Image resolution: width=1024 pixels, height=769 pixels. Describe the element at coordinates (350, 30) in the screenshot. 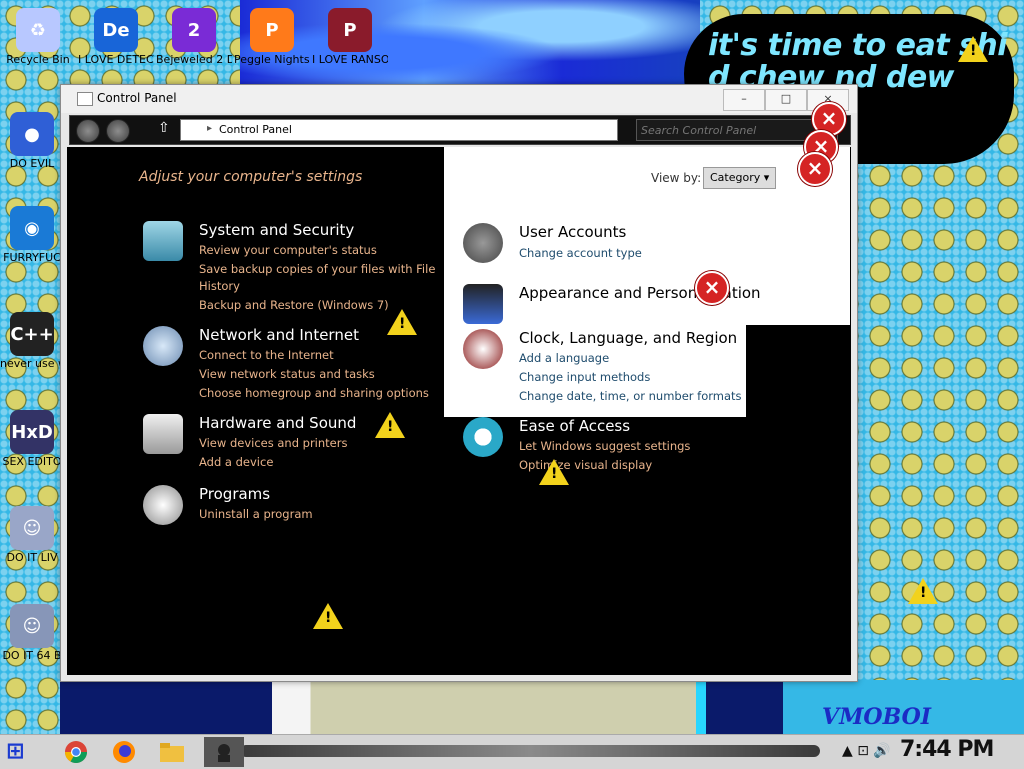

I see `app-icon: P` at that location.